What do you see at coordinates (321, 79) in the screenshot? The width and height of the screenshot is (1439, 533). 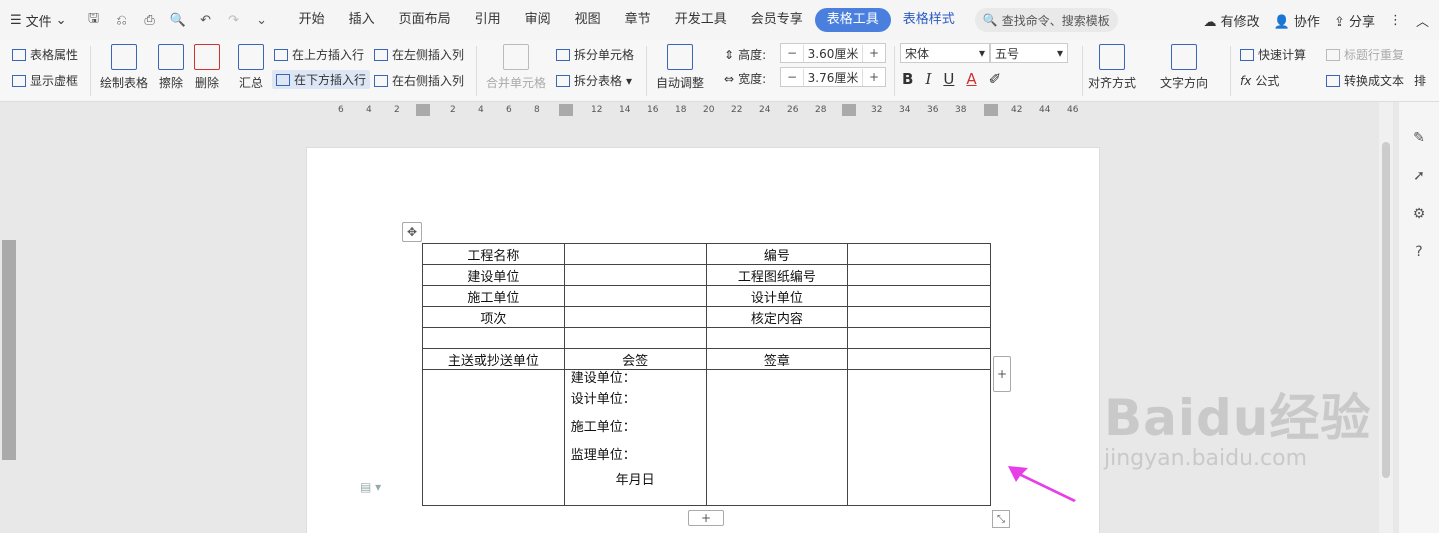 I see `insert-below-button: 在下方插入行` at bounding box center [321, 79].